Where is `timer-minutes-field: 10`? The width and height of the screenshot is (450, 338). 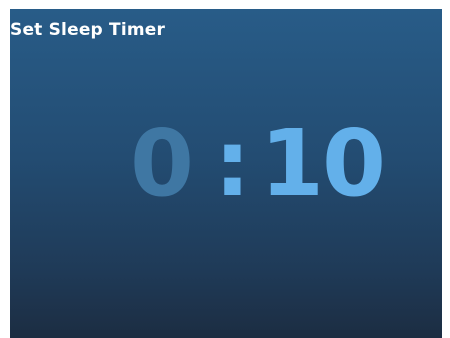
timer-minutes-field: 10 is located at coordinates (323, 164).